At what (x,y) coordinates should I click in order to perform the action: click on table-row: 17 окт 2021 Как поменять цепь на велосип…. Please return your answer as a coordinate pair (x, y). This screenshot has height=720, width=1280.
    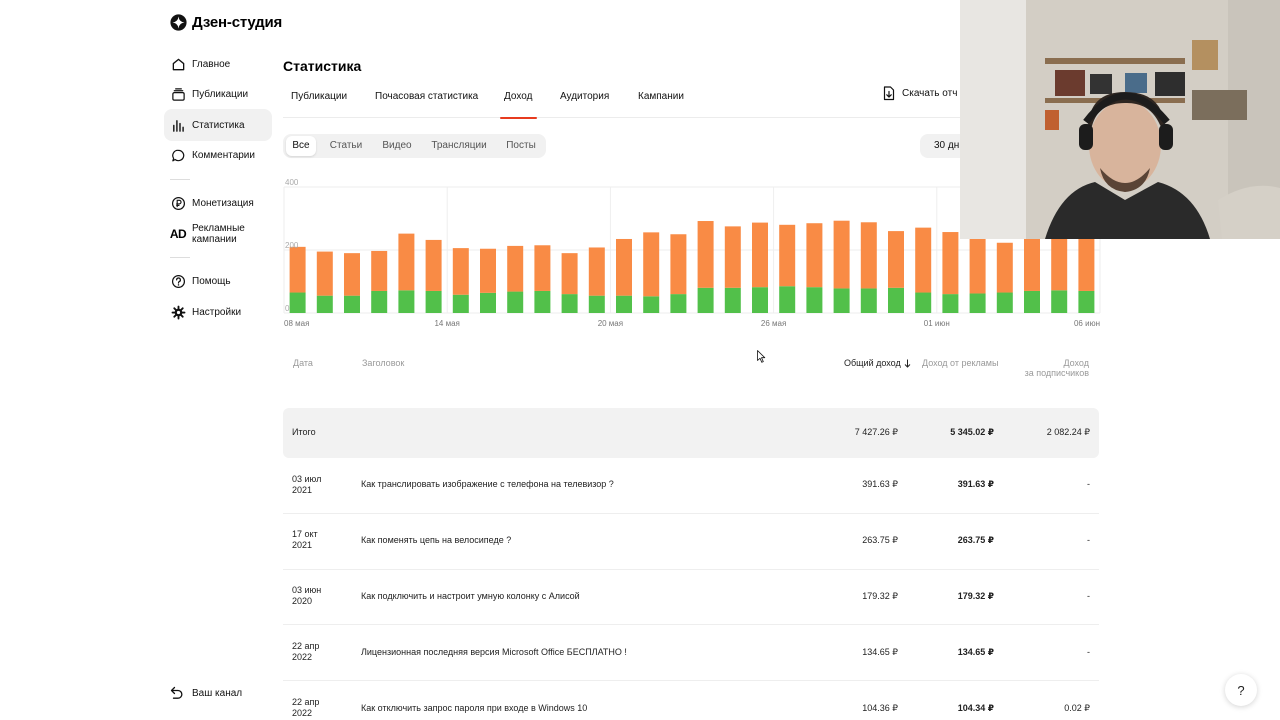
    Looking at the image, I should click on (691, 542).